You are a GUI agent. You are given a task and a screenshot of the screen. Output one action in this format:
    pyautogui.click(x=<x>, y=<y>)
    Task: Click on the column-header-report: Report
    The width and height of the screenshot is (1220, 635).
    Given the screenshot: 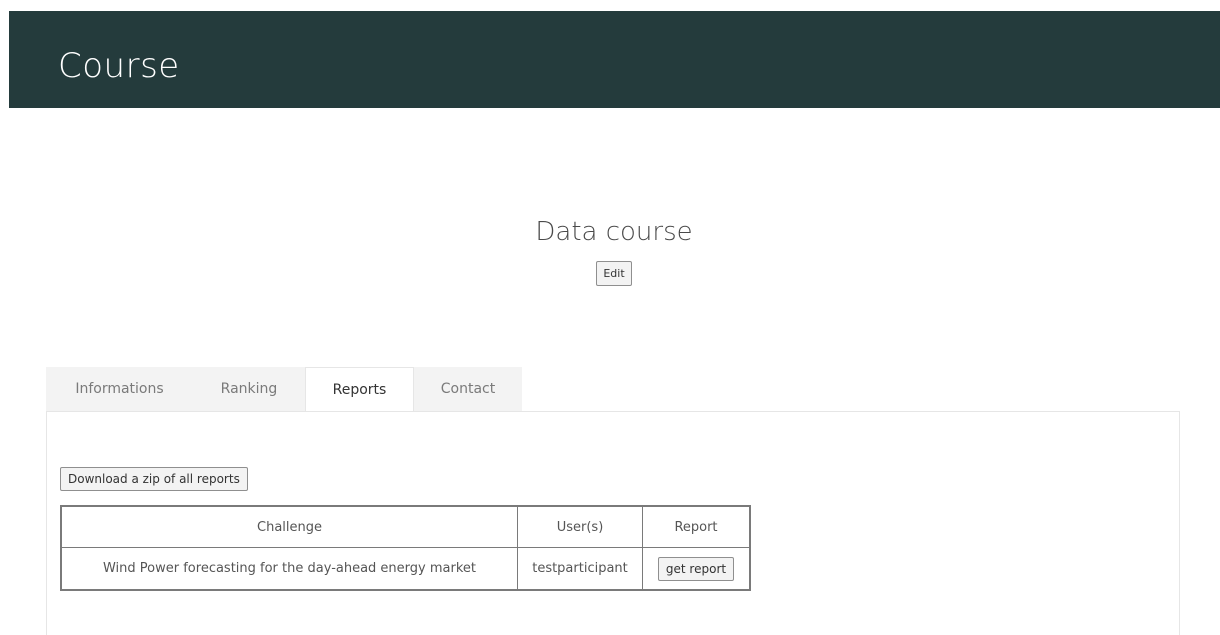 What is the action you would take?
    pyautogui.click(x=696, y=526)
    